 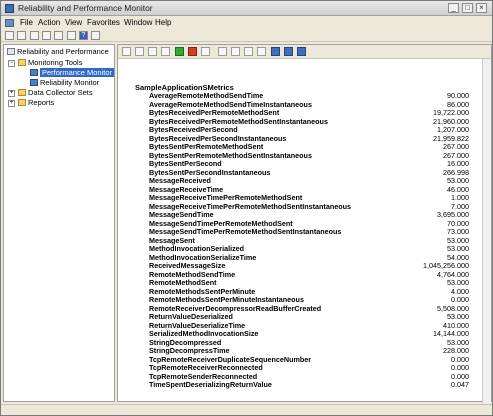 I want to click on back-icon, so click(x=9, y=35).